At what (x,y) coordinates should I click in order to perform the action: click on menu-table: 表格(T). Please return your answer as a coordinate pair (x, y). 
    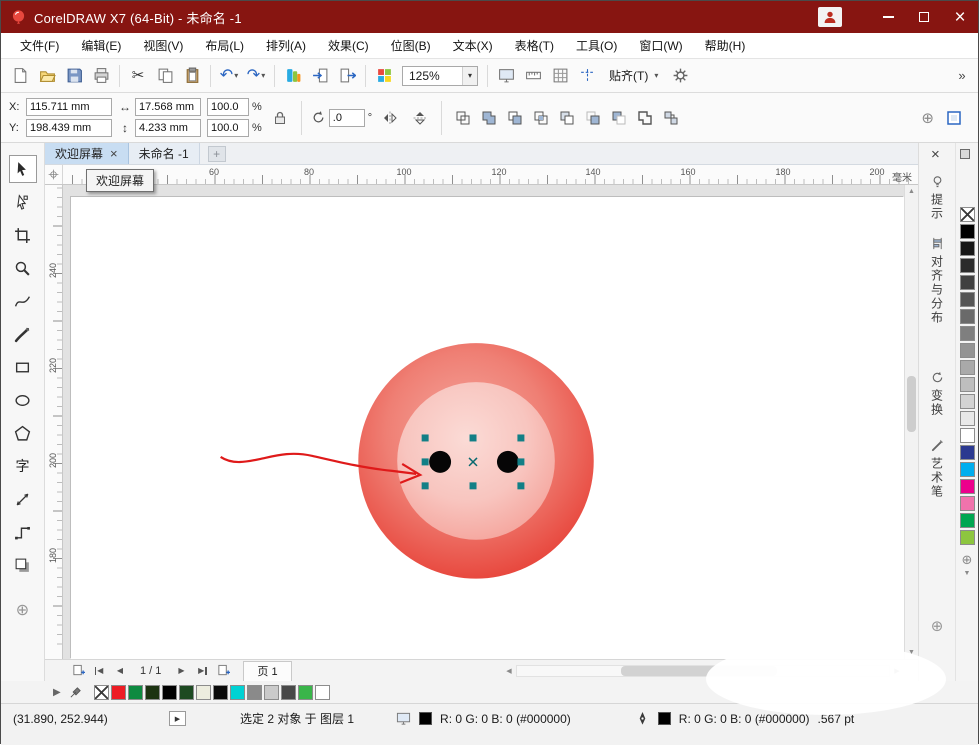
    Looking at the image, I should click on (534, 45).